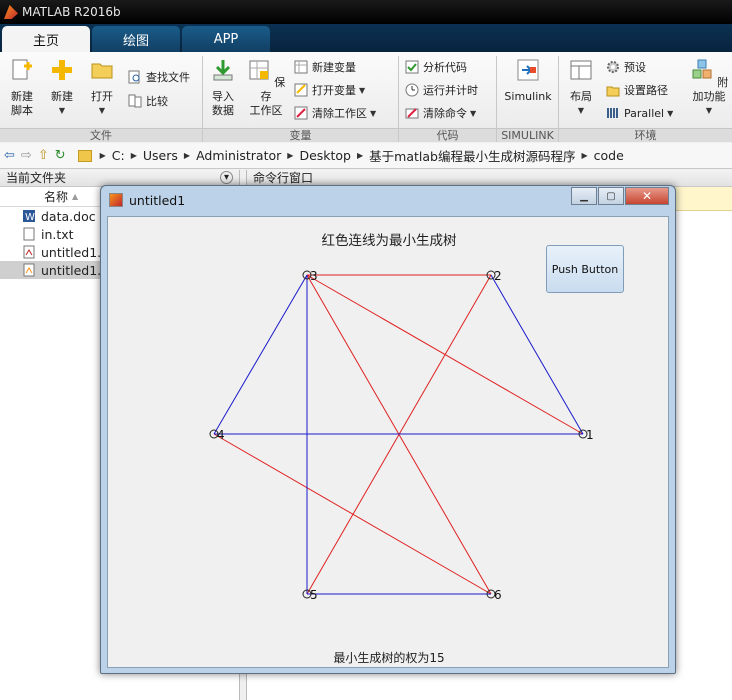  Describe the element at coordinates (266, 88) in the screenshot. I see `save-workspace-button: 保存 工作区` at that location.